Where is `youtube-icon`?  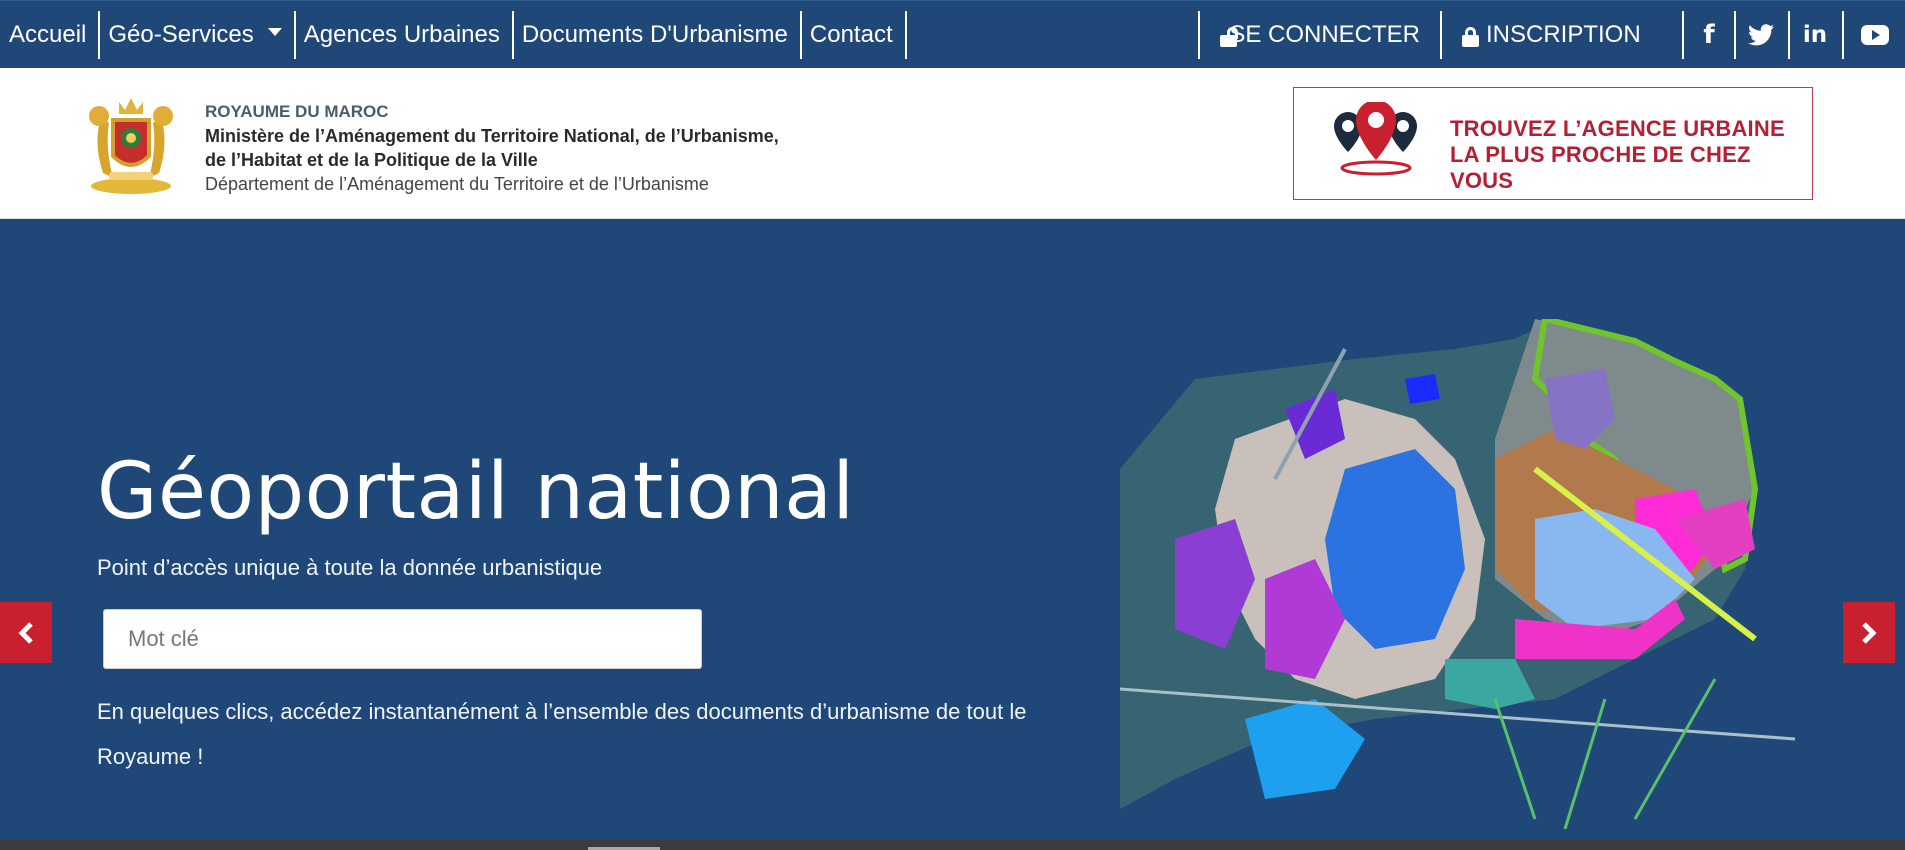
youtube-icon is located at coordinates (1874, 35).